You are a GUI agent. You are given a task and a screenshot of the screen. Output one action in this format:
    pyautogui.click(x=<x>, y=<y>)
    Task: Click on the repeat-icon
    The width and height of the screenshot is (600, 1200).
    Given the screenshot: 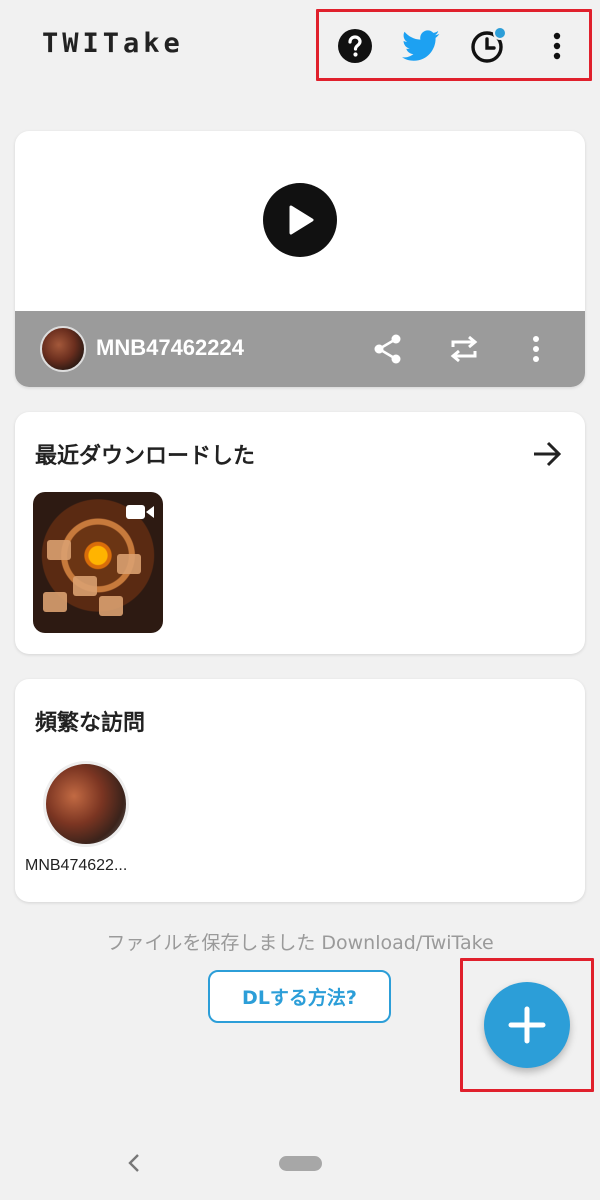 What is the action you would take?
    pyautogui.click(x=464, y=349)
    